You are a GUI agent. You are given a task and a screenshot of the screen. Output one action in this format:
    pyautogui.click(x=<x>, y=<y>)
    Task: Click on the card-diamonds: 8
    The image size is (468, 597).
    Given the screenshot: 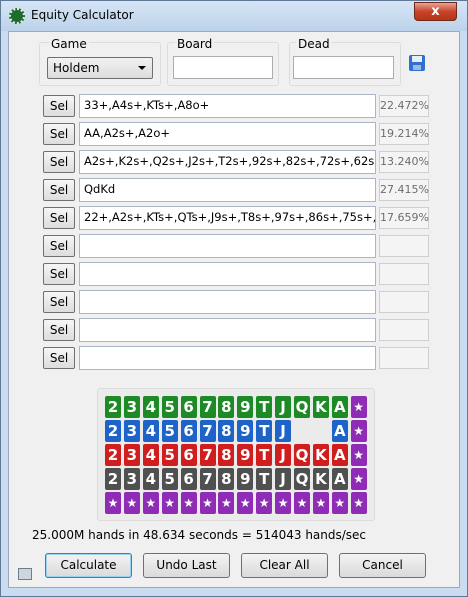 What is the action you would take?
    pyautogui.click(x=226, y=431)
    